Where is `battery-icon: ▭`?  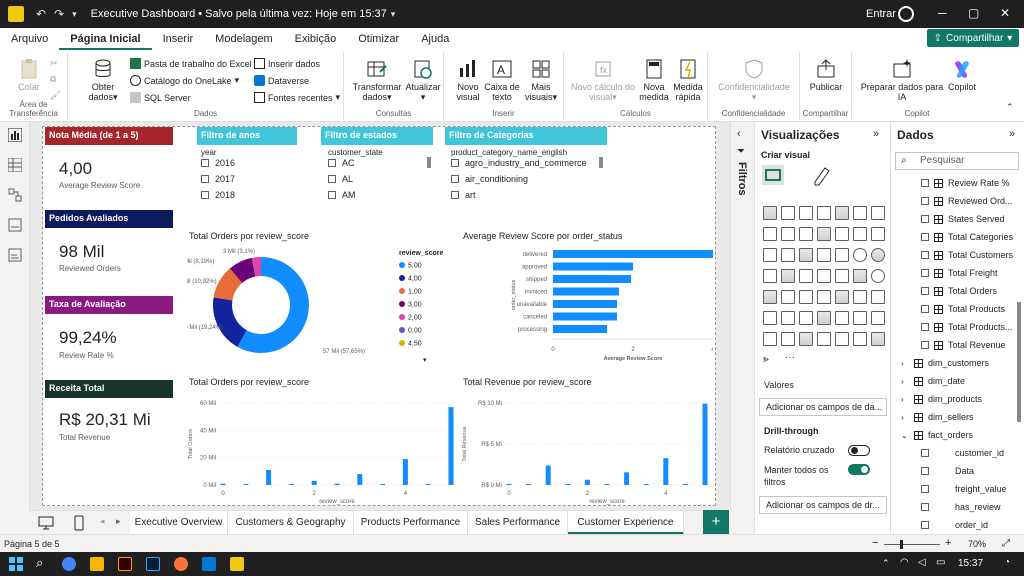
battery-icon: ▭ is located at coordinates (940, 562).